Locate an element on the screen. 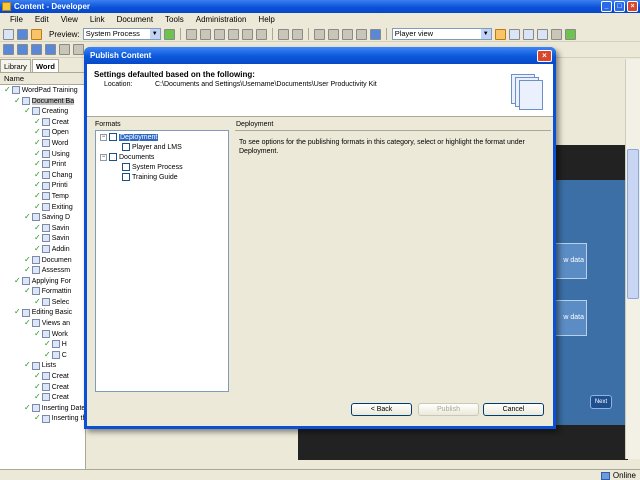 This screenshot has width=640, height=480. cancel-button: Cancel is located at coordinates (513, 409).